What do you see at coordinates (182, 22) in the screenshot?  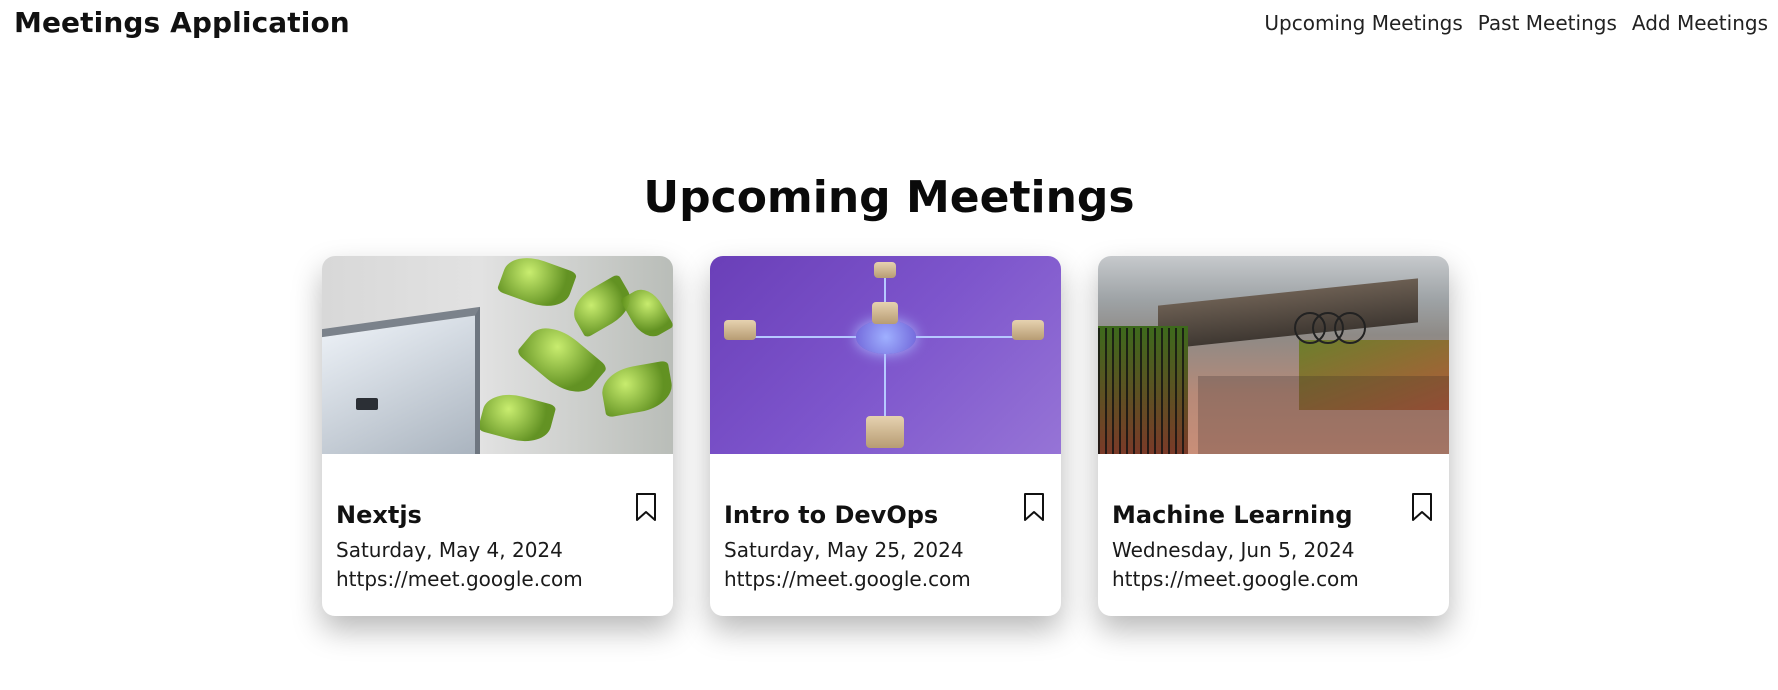 I see `app-title: Meetings Application` at bounding box center [182, 22].